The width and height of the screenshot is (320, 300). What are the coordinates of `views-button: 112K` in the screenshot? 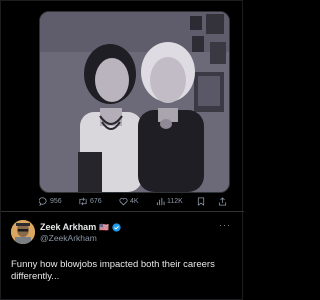 It's located at (169, 201).